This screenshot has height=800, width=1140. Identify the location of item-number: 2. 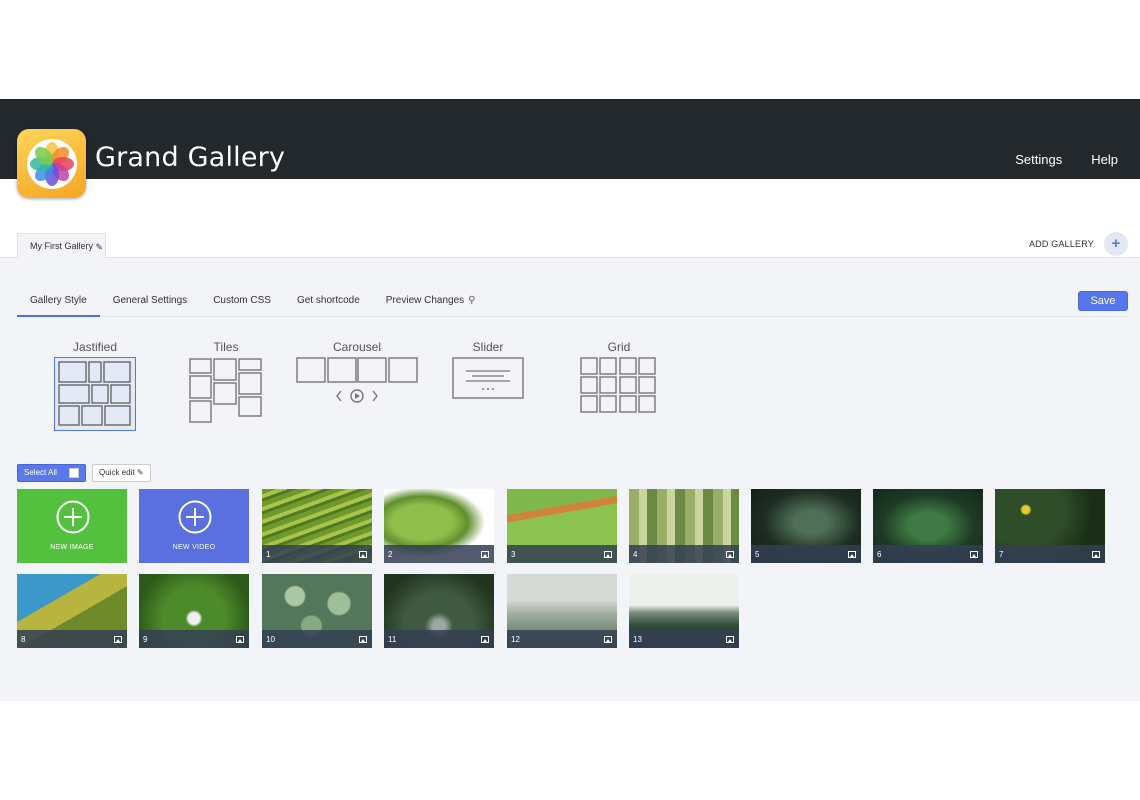
(390, 554).